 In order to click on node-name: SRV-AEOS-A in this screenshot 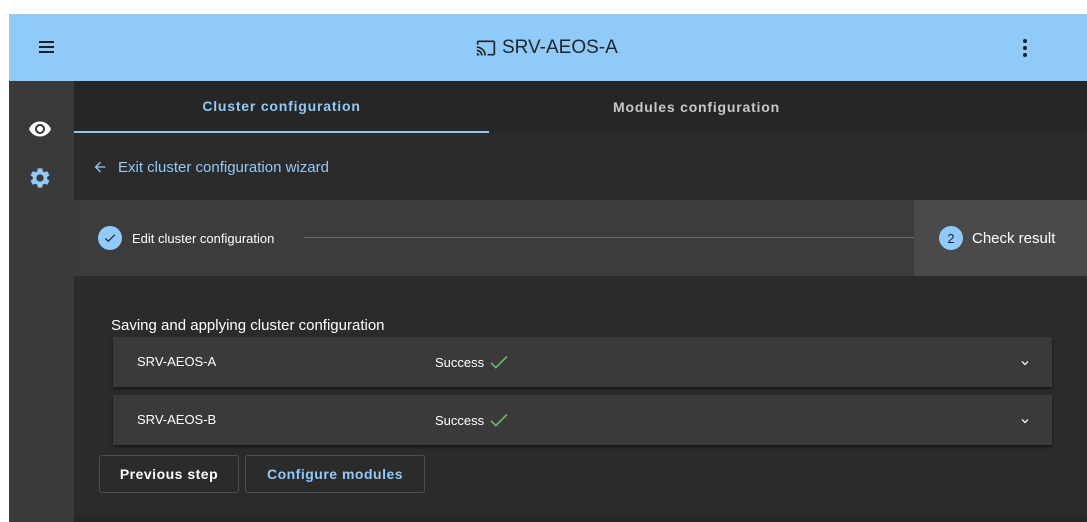, I will do `click(177, 361)`.